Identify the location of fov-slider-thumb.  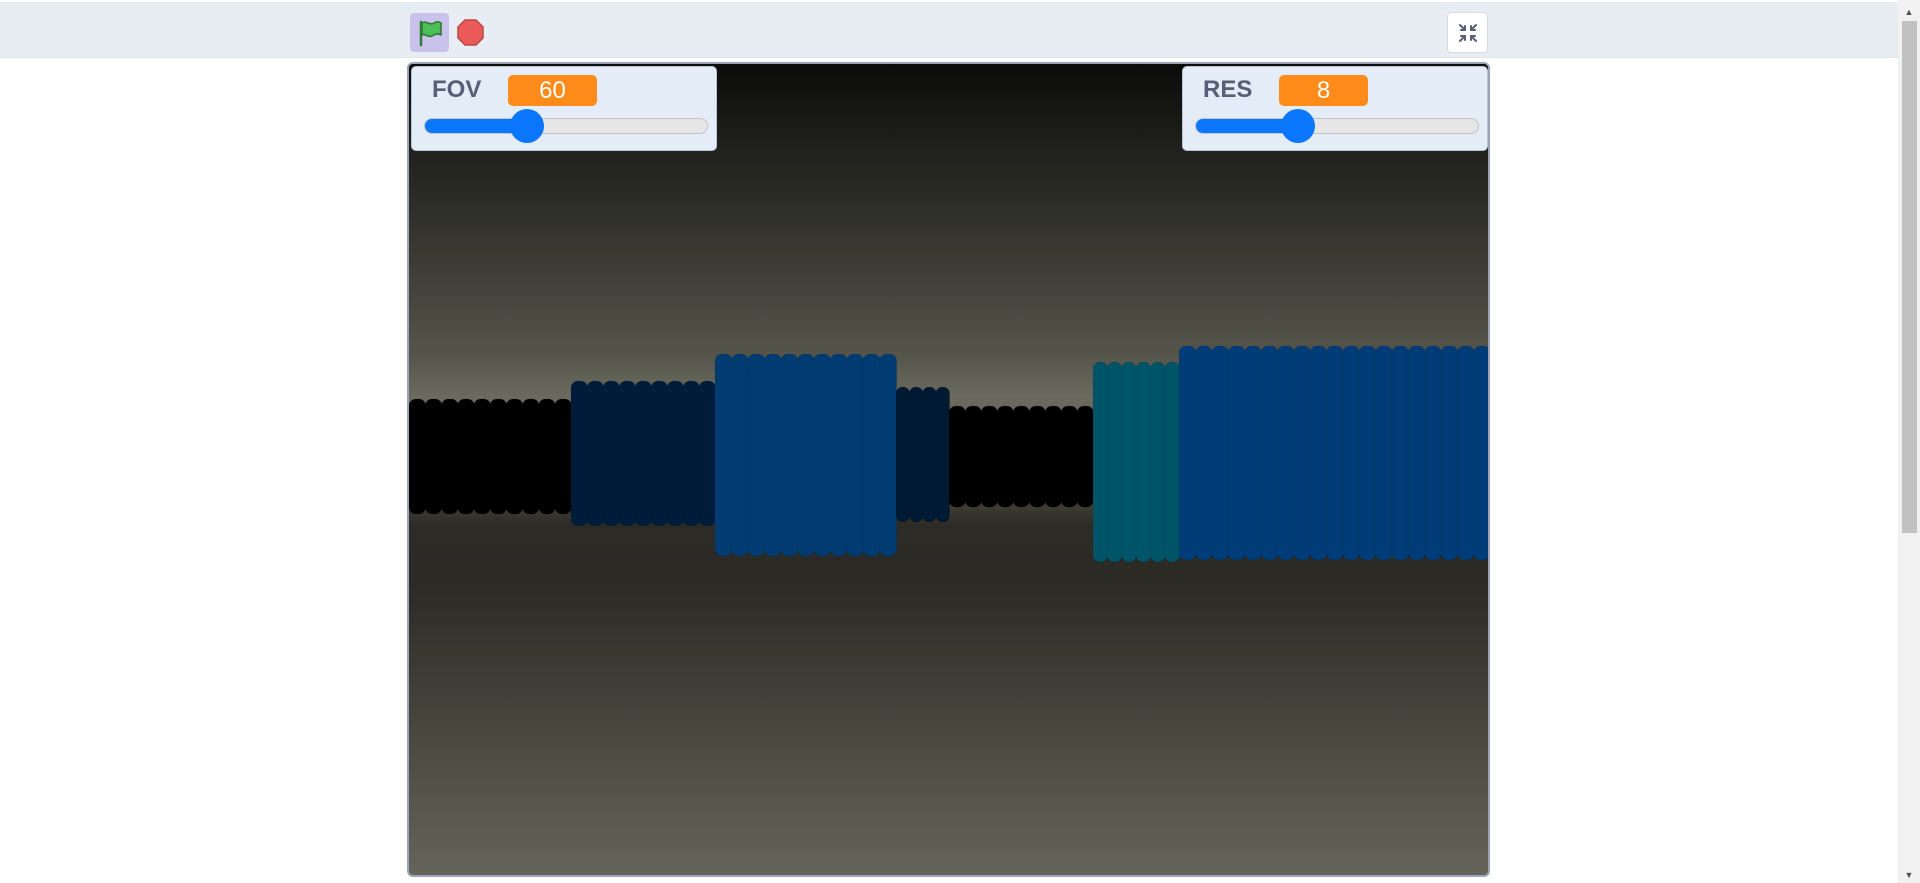
(527, 126).